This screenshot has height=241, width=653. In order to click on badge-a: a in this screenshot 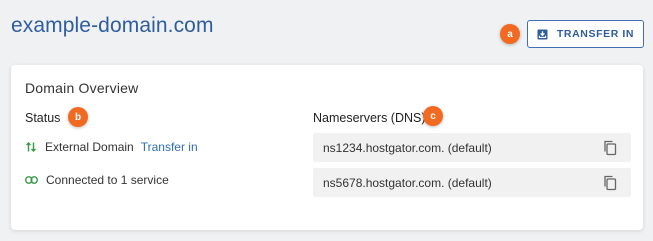, I will do `click(510, 34)`.